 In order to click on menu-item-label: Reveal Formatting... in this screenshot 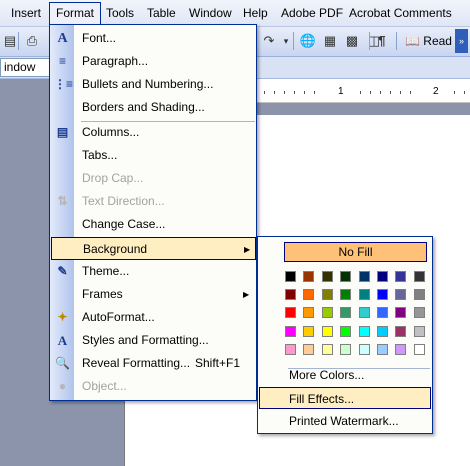, I will do `click(136, 363)`.